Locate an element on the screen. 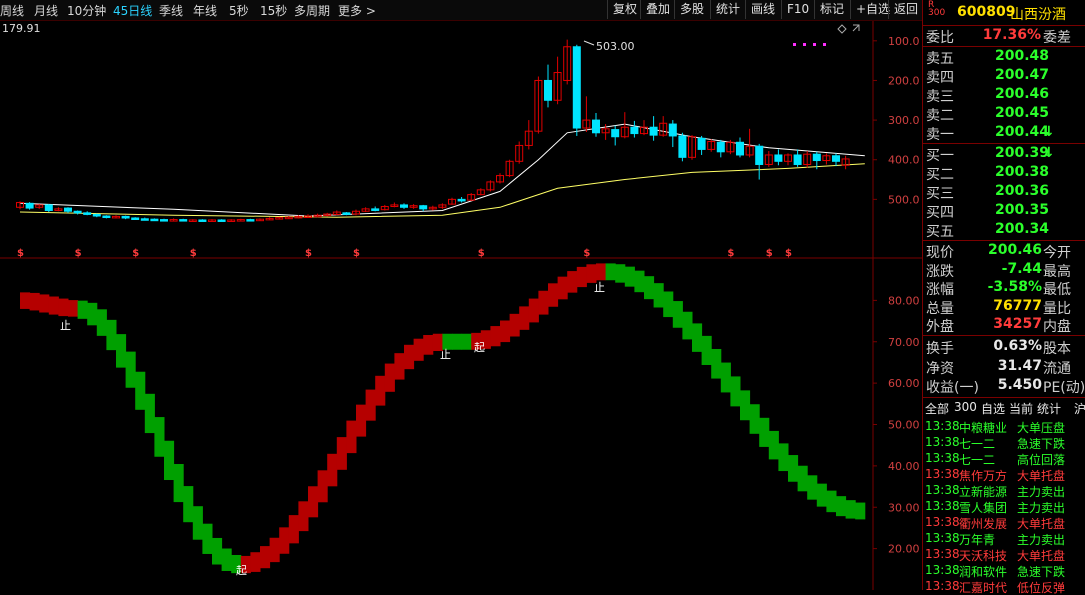 This screenshot has width=1085, height=595. tab-10min: 10分钟 is located at coordinates (86, 10).